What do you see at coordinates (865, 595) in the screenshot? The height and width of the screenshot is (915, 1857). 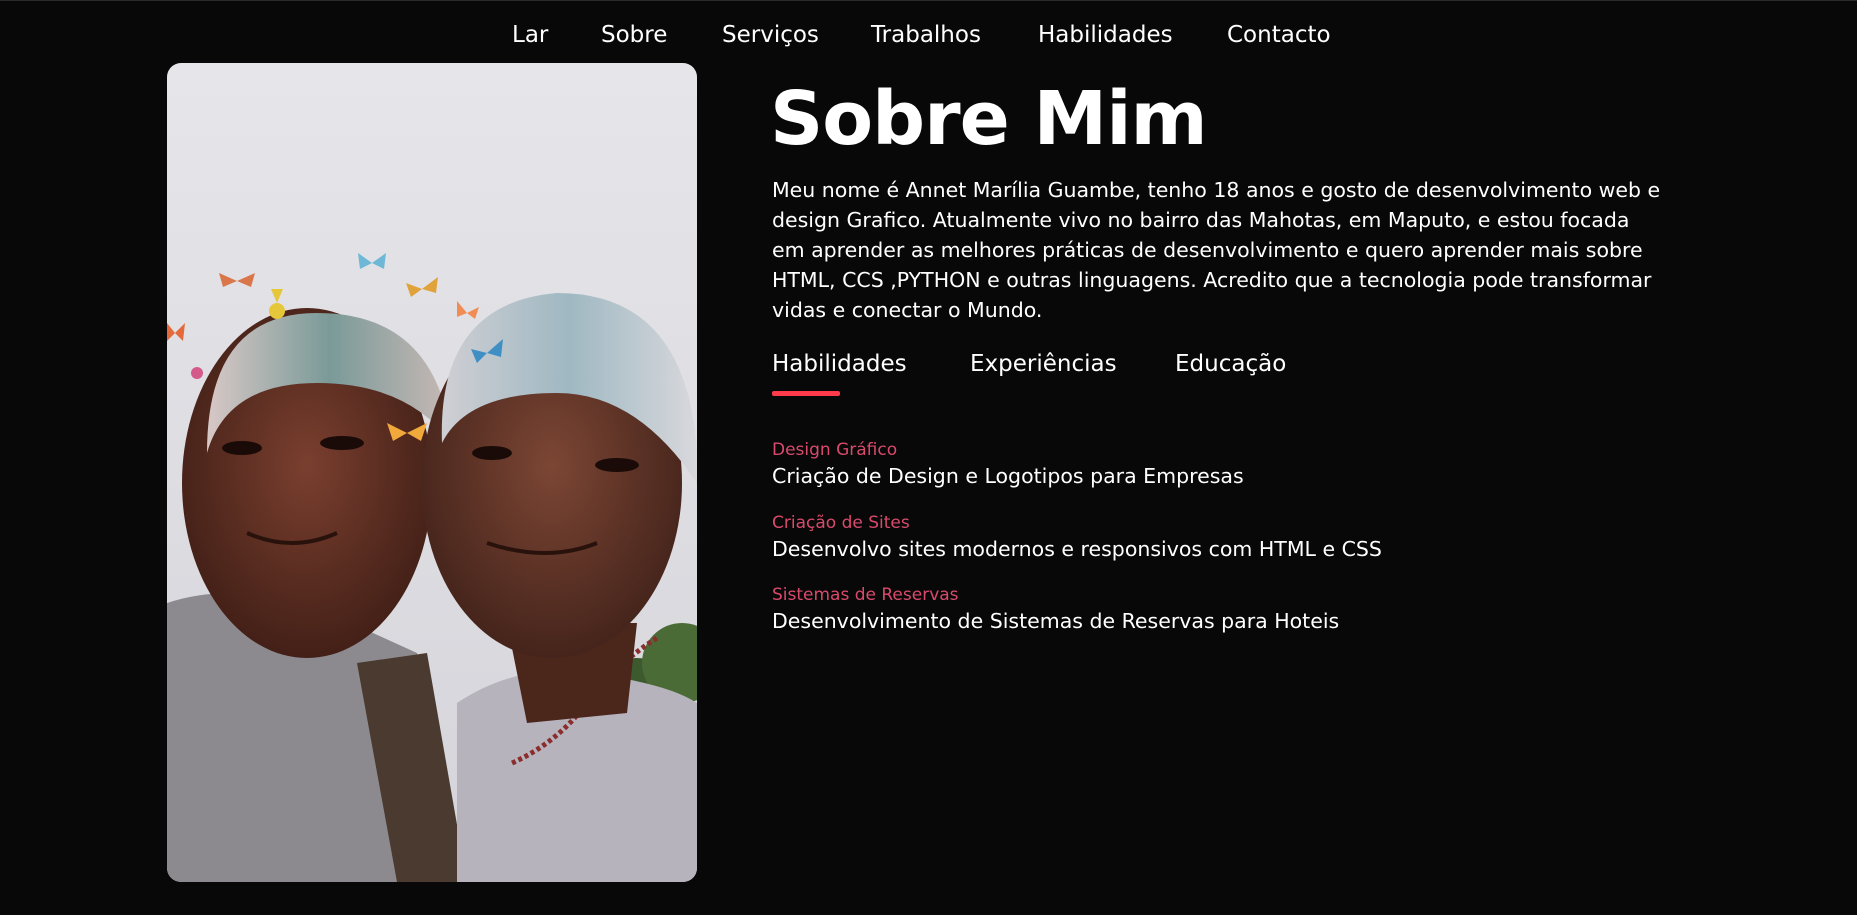 I see `skill-title: Sistemas de Reservas` at bounding box center [865, 595].